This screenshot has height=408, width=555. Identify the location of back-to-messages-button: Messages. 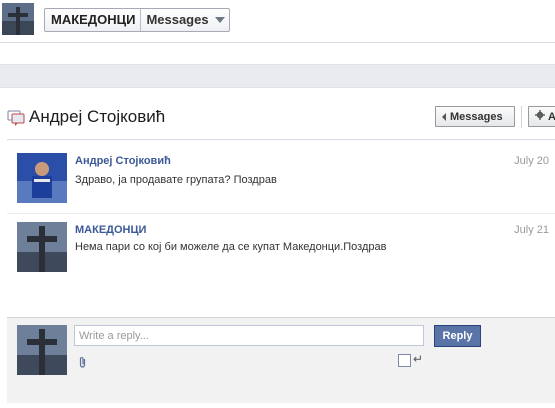
(475, 116).